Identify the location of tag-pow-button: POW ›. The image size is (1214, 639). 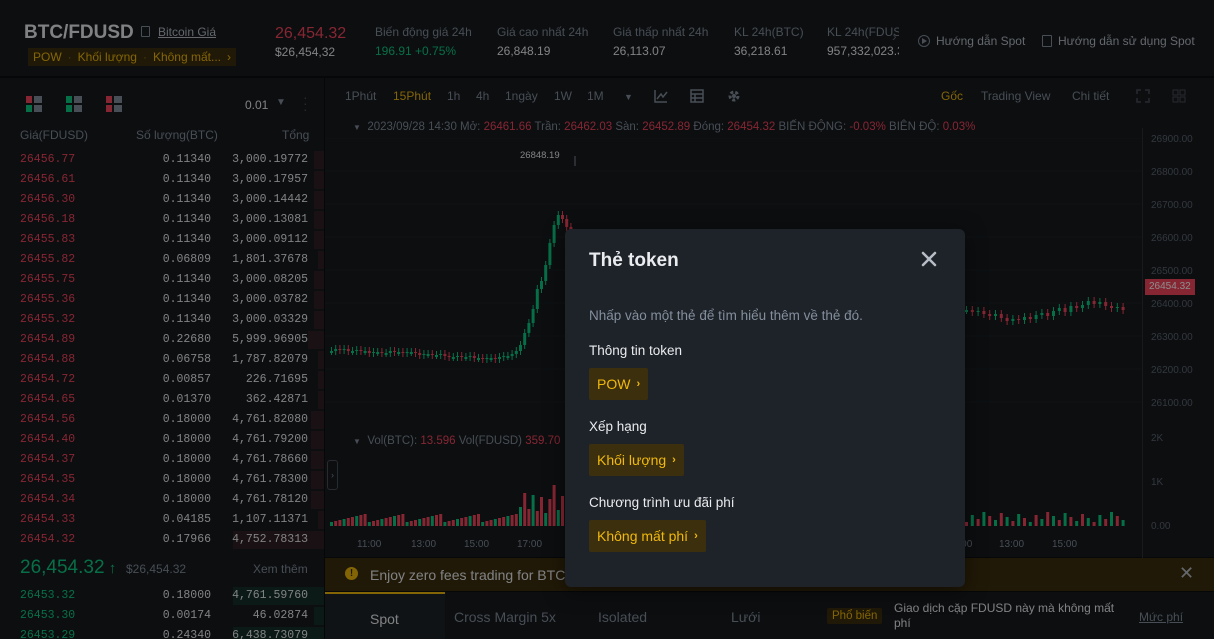
(619, 384).